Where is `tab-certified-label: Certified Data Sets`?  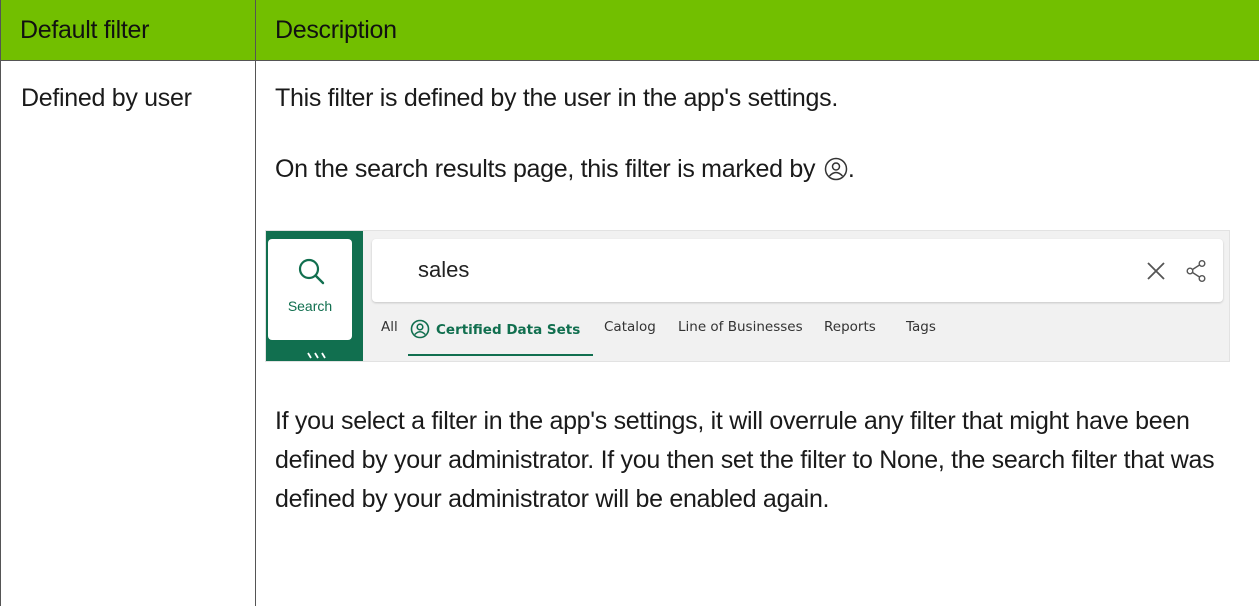
tab-certified-label: Certified Data Sets is located at coordinates (508, 330).